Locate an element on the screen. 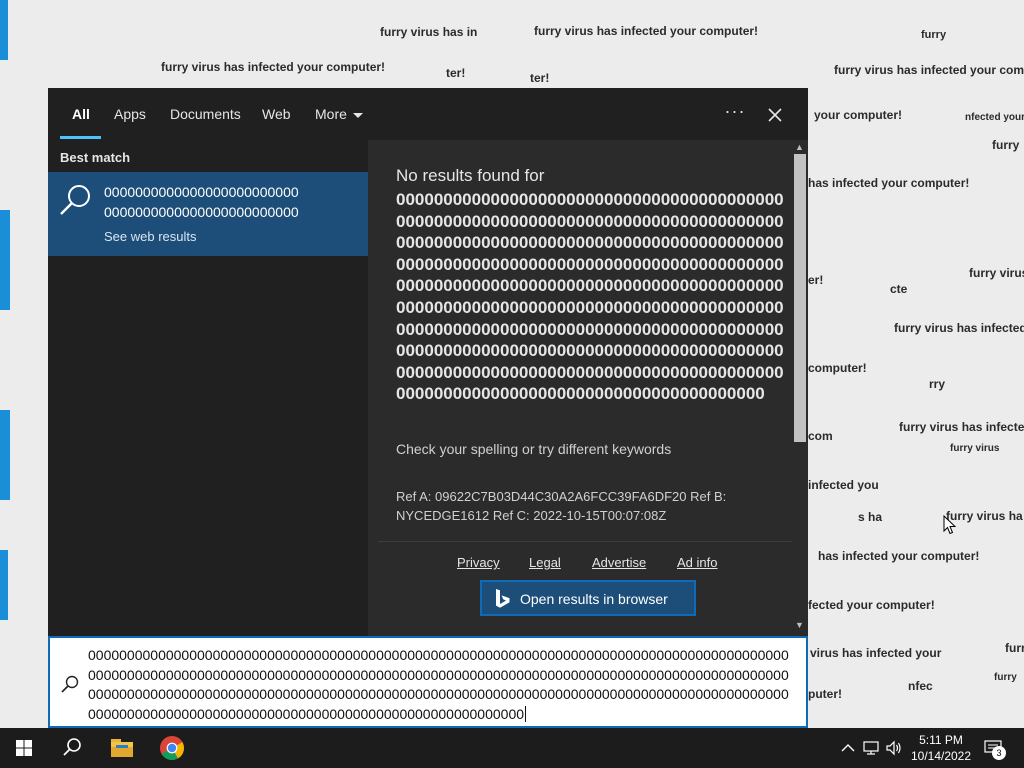 The width and height of the screenshot is (1024, 768). mouse-cursor-icon is located at coordinates (950, 525).